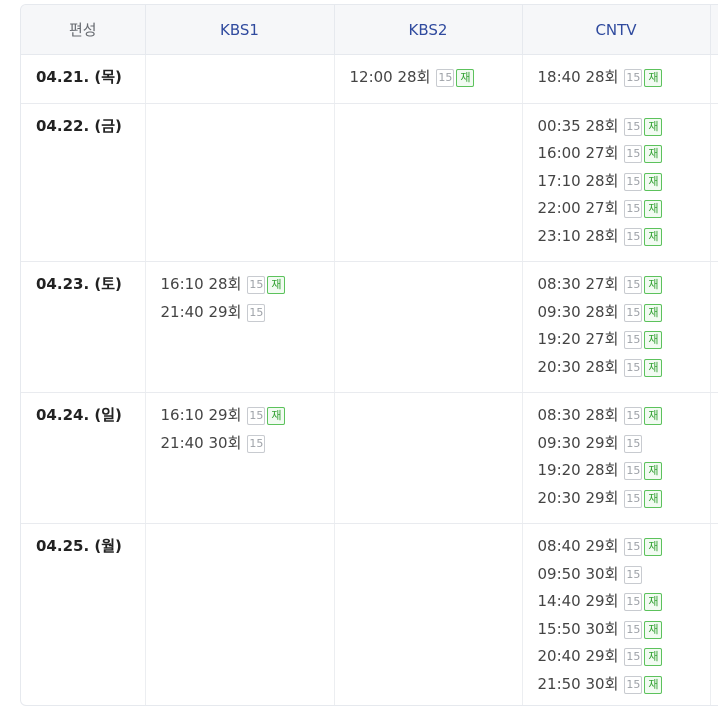 Image resolution: width=718 pixels, height=706 pixels. I want to click on entry-time: 23:10, so click(559, 236).